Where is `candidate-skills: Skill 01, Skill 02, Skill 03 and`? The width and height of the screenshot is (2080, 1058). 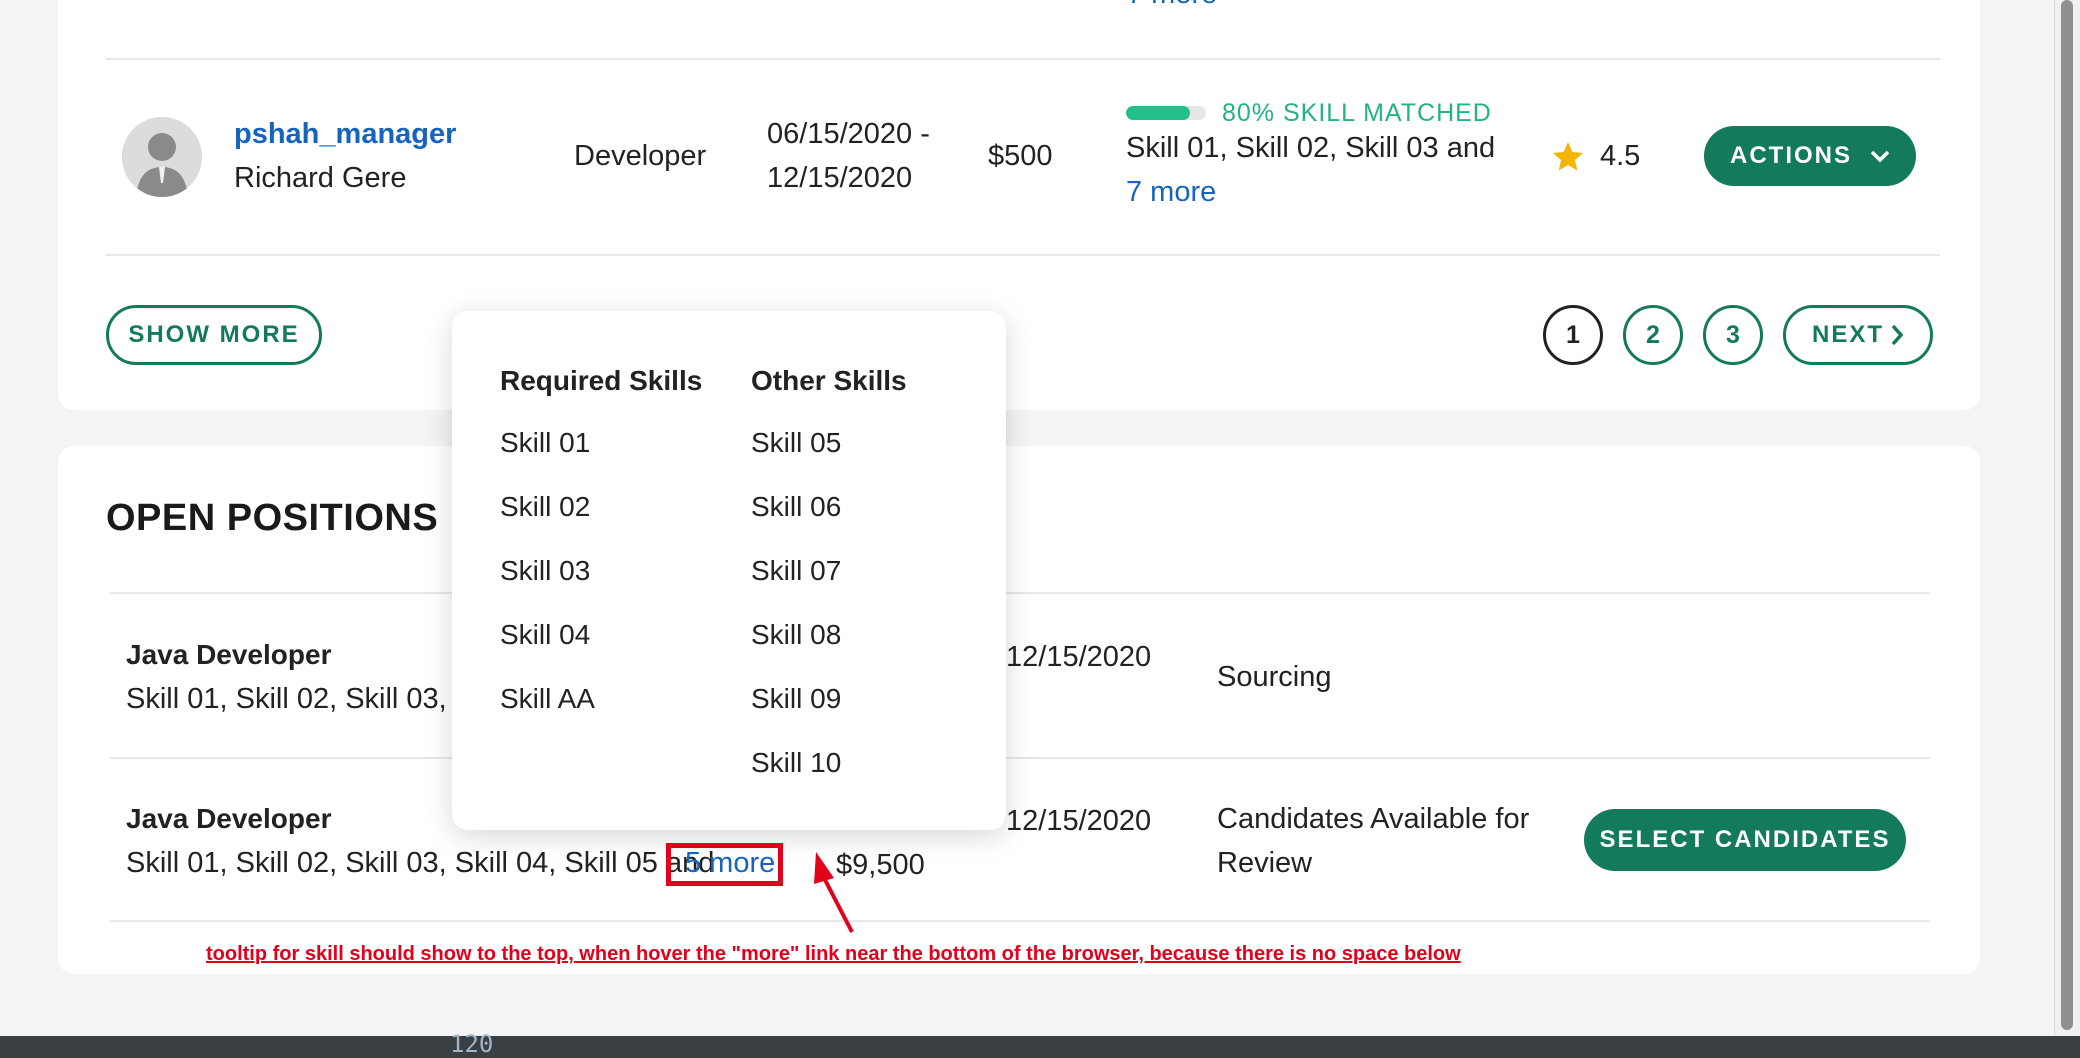
candidate-skills: Skill 01, Skill 02, Skill 03 and is located at coordinates (1311, 148).